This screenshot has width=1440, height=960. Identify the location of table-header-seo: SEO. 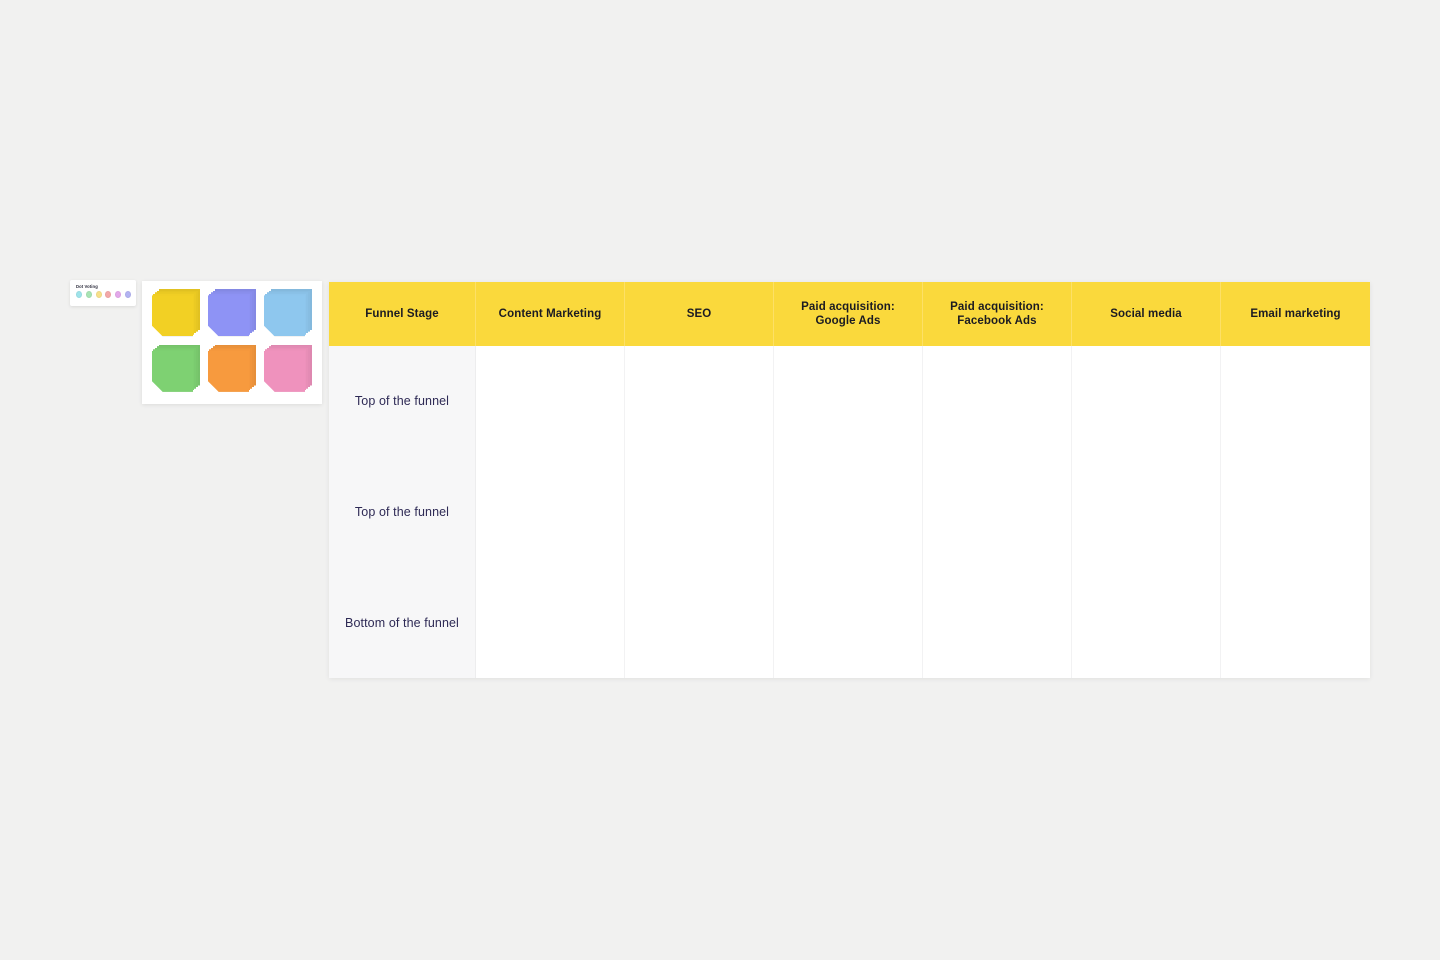
(699, 314).